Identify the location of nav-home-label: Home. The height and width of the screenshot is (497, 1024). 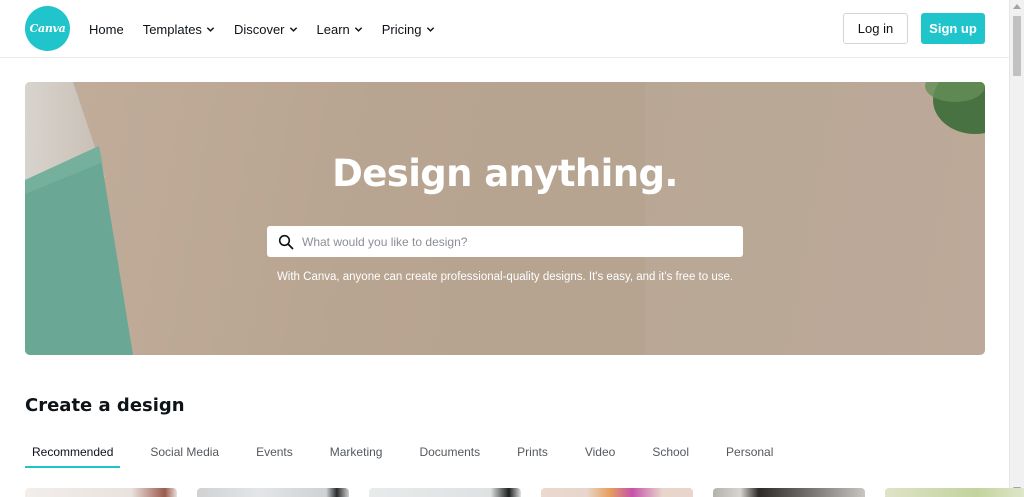
(106, 29).